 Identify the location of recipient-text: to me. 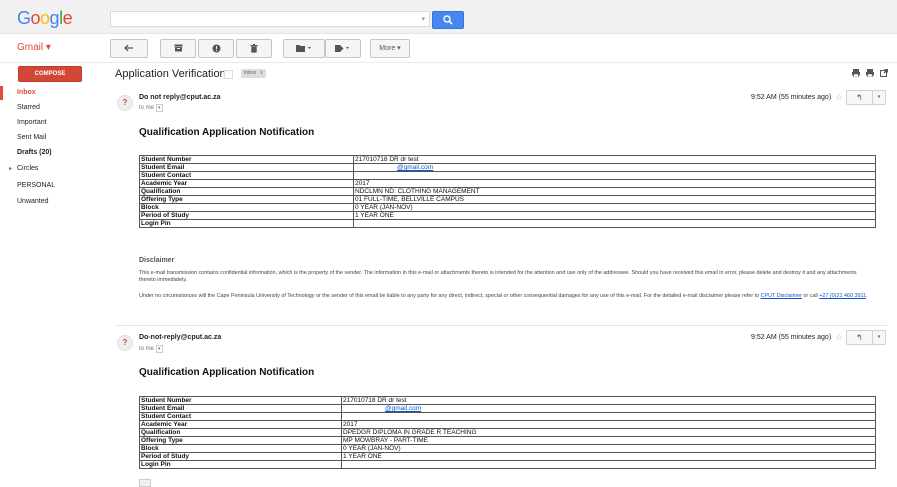
(147, 349).